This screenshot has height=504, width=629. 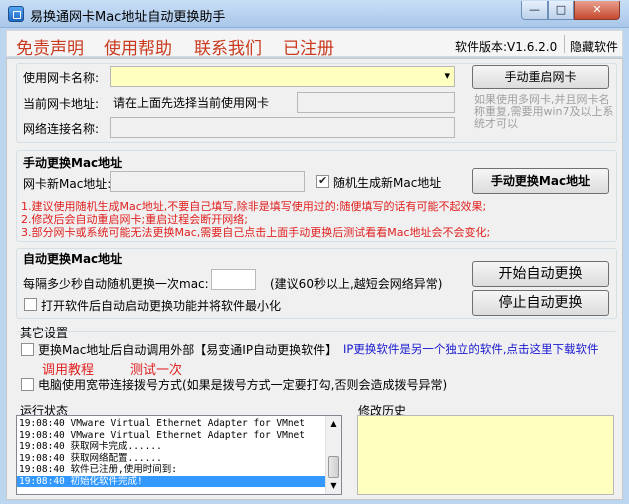 What do you see at coordinates (376, 102) in the screenshot?
I see `nic-address-field` at bounding box center [376, 102].